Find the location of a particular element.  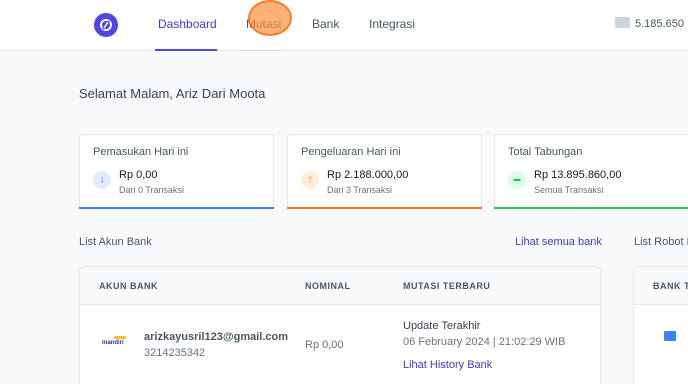

stat-subtext: Dari 3 Transaksi is located at coordinates (360, 190).